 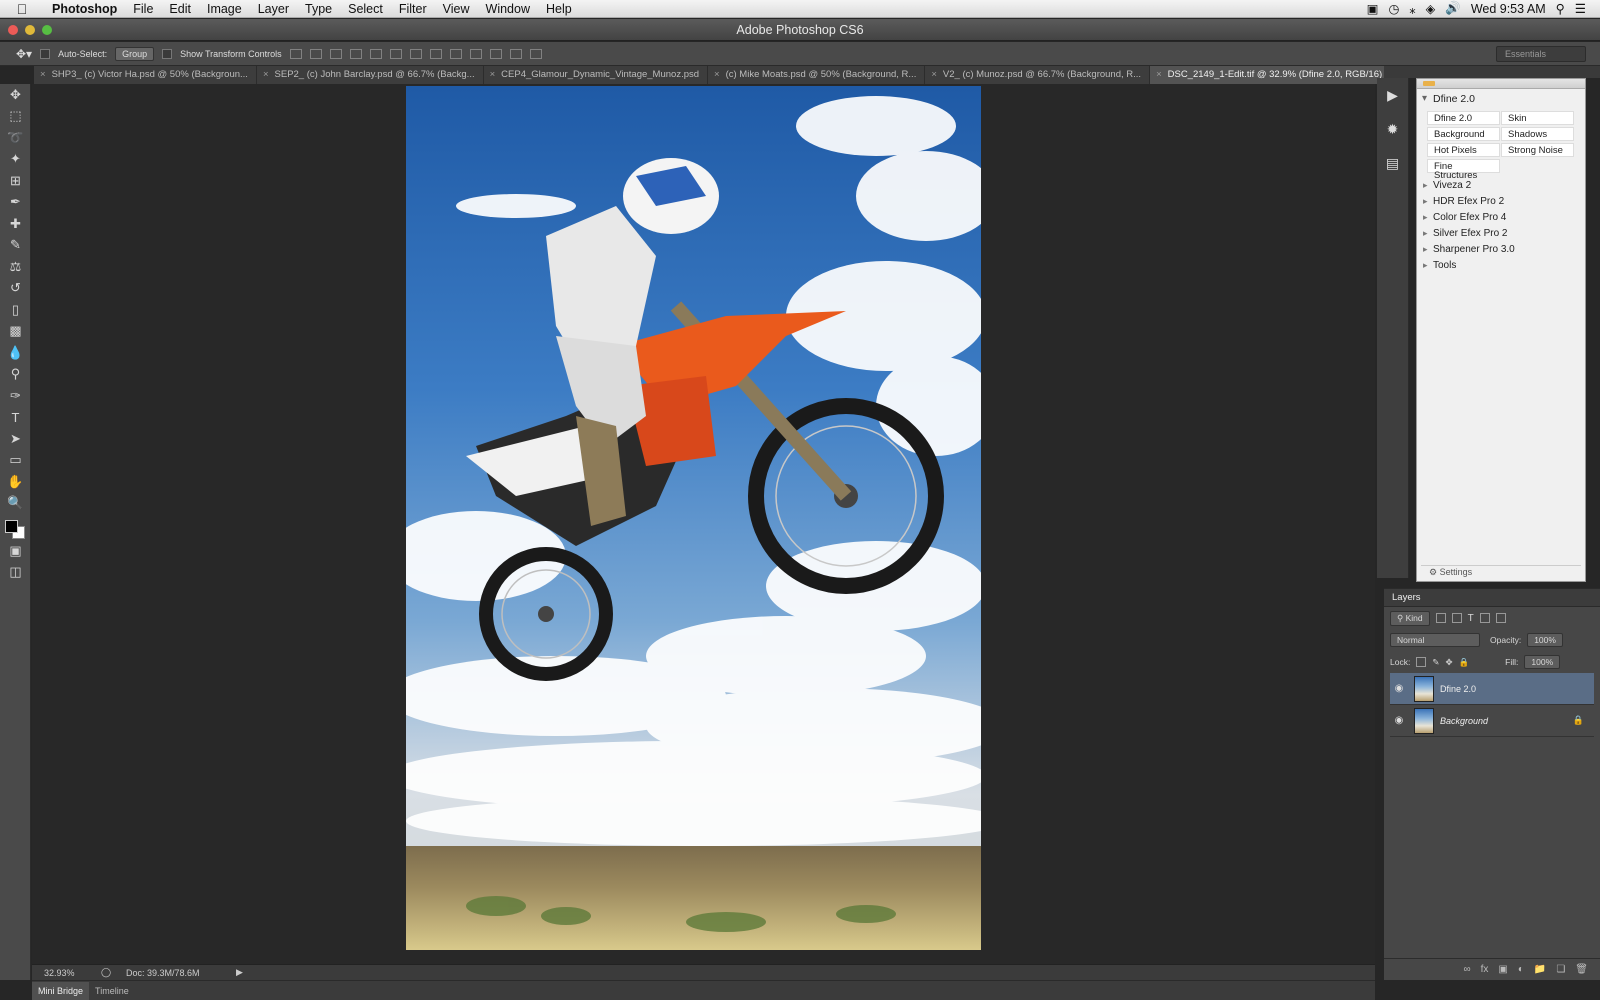 I want to click on menubar-clock: Wed 9:53 AM, so click(x=1508, y=9).